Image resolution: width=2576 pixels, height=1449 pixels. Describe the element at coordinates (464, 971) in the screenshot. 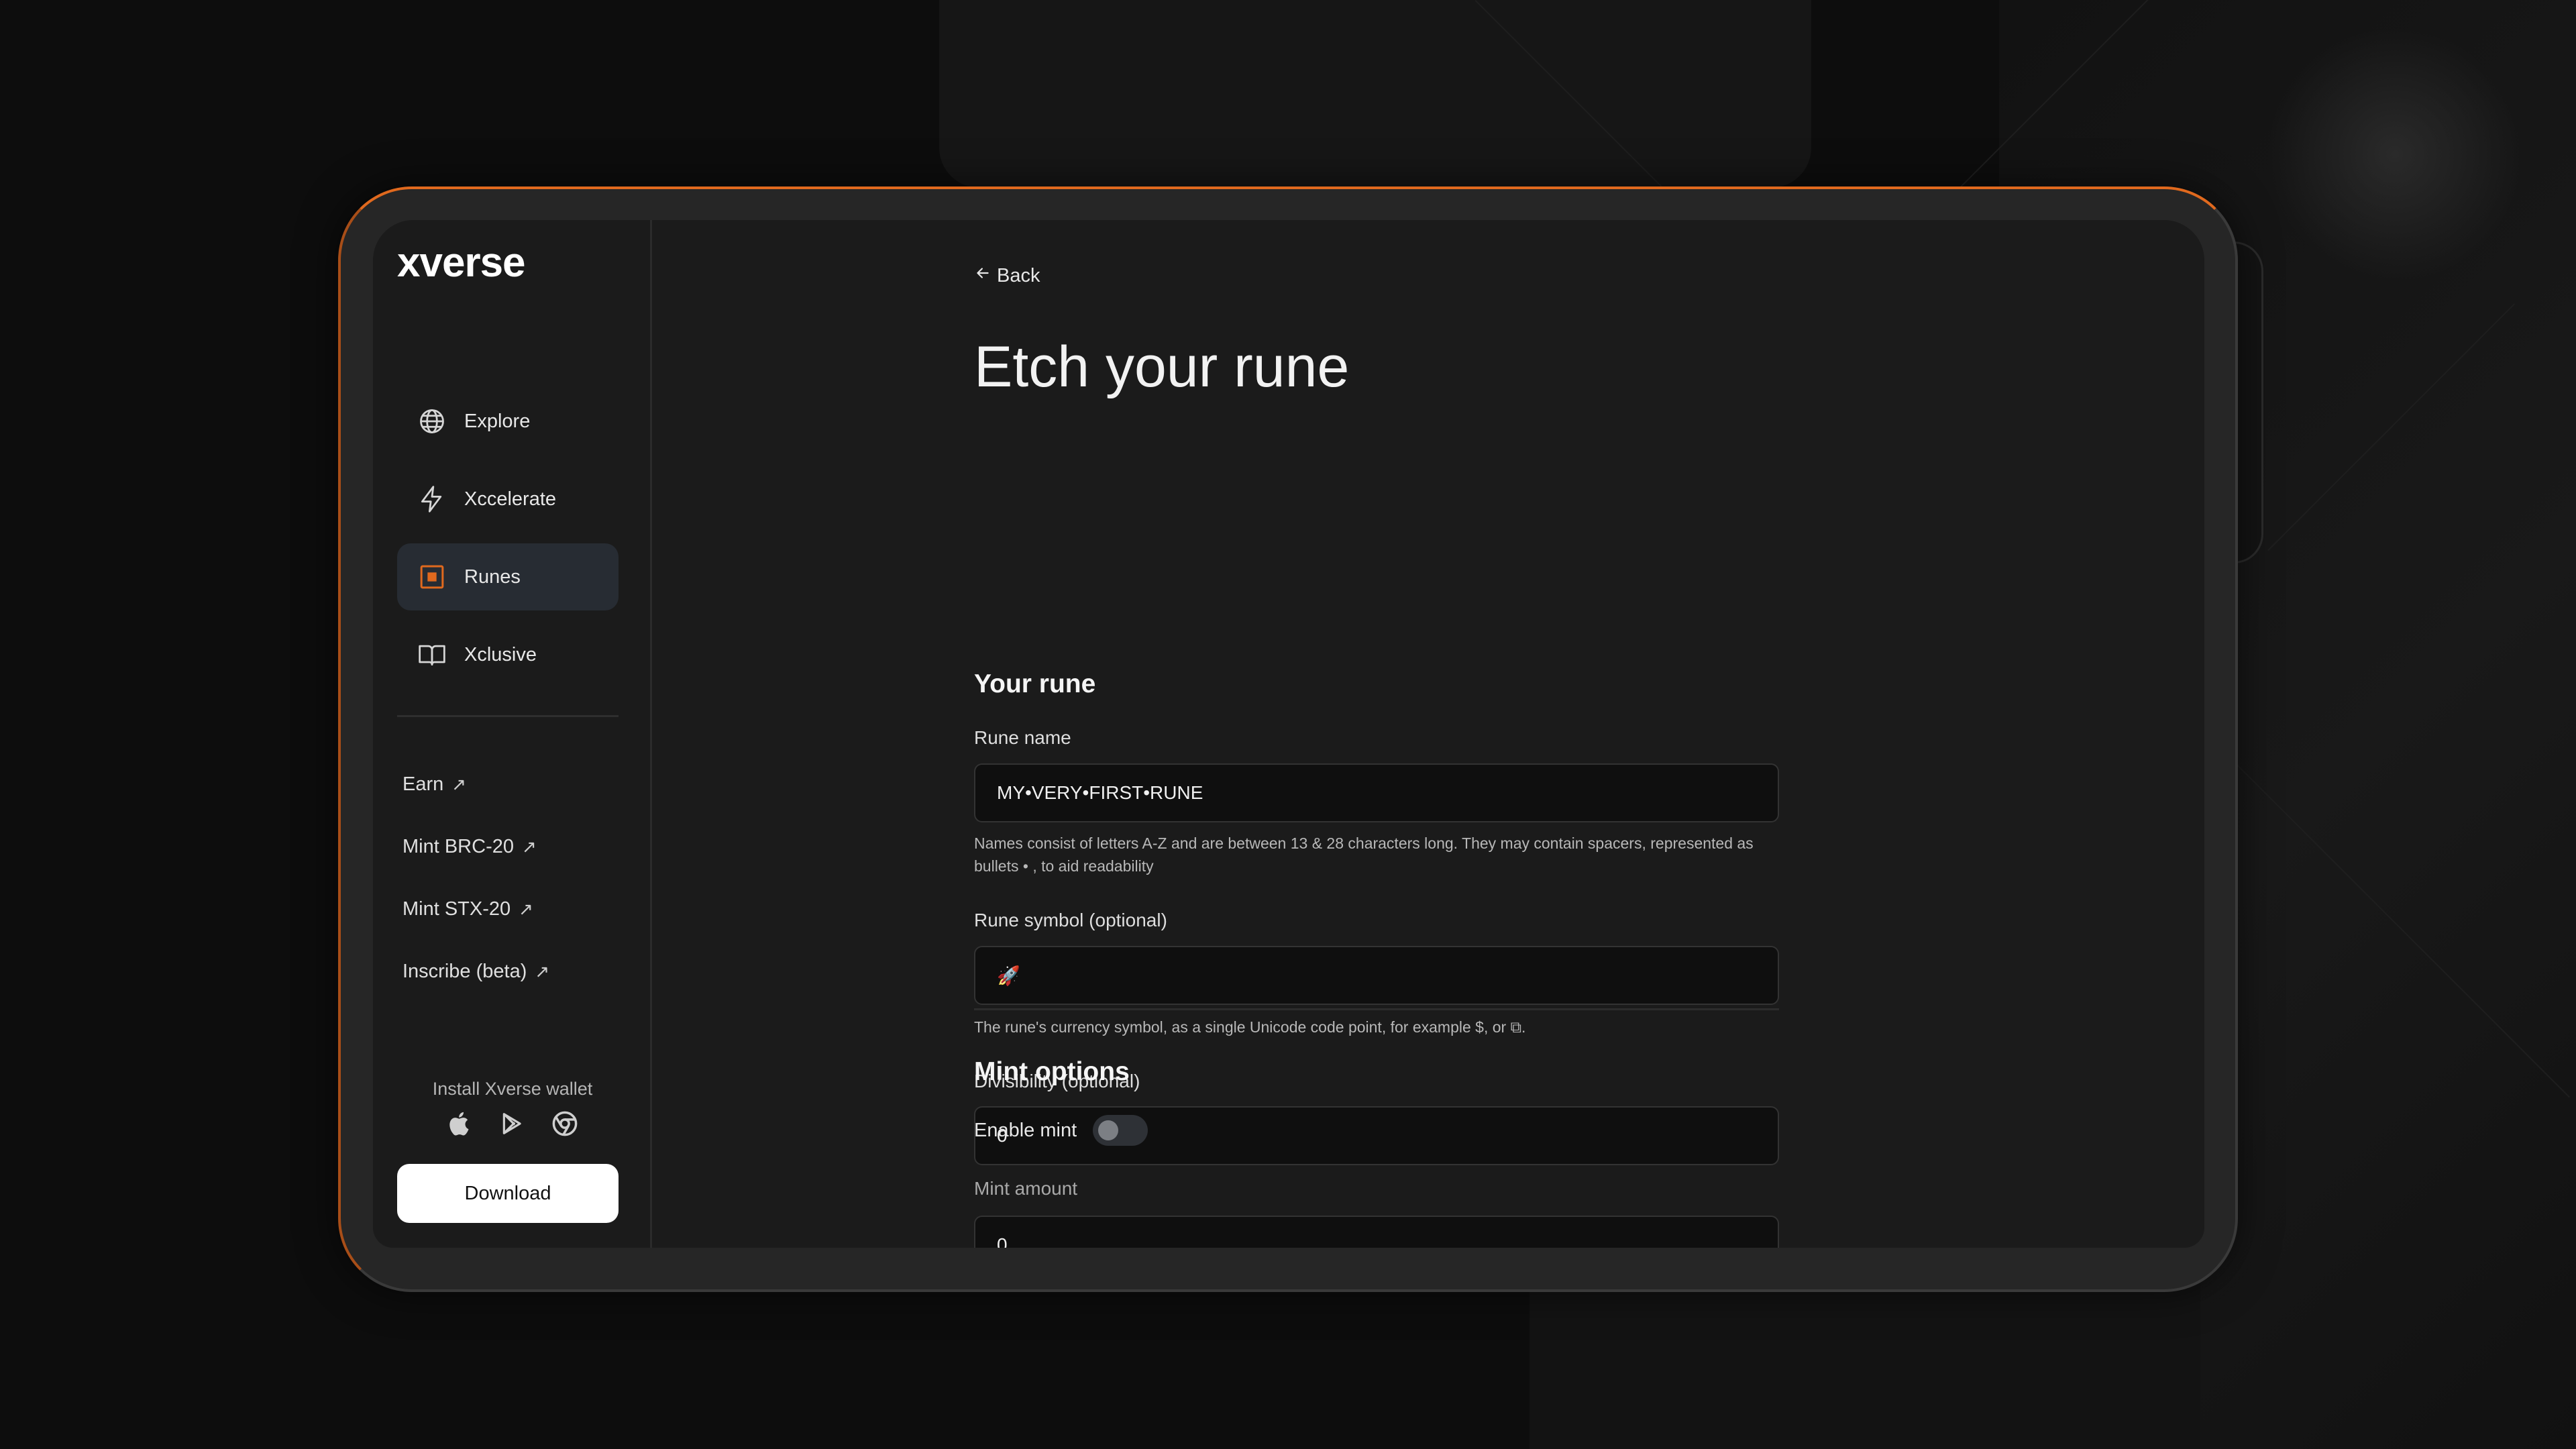

I see `link-label: Inscribe (beta)` at that location.